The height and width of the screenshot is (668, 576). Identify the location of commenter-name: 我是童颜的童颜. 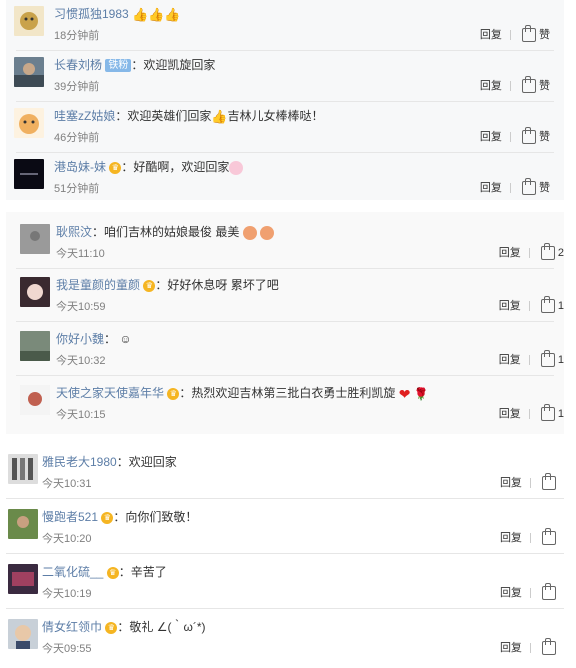
(98, 285).